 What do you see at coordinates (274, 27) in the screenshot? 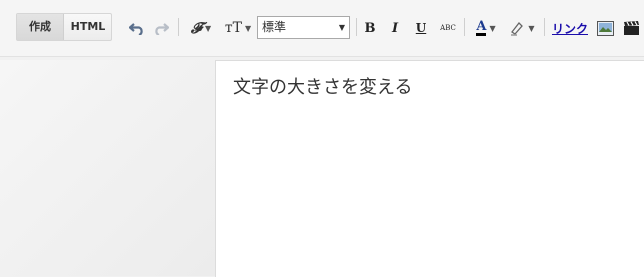
I see `format-select-value: 標準` at bounding box center [274, 27].